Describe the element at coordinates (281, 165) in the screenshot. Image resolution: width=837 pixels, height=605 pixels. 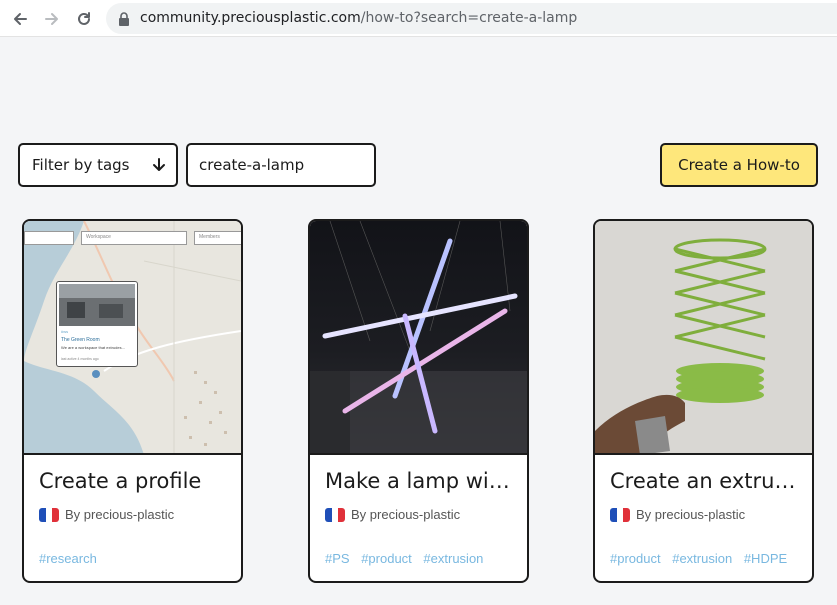
I see `search-input` at that location.